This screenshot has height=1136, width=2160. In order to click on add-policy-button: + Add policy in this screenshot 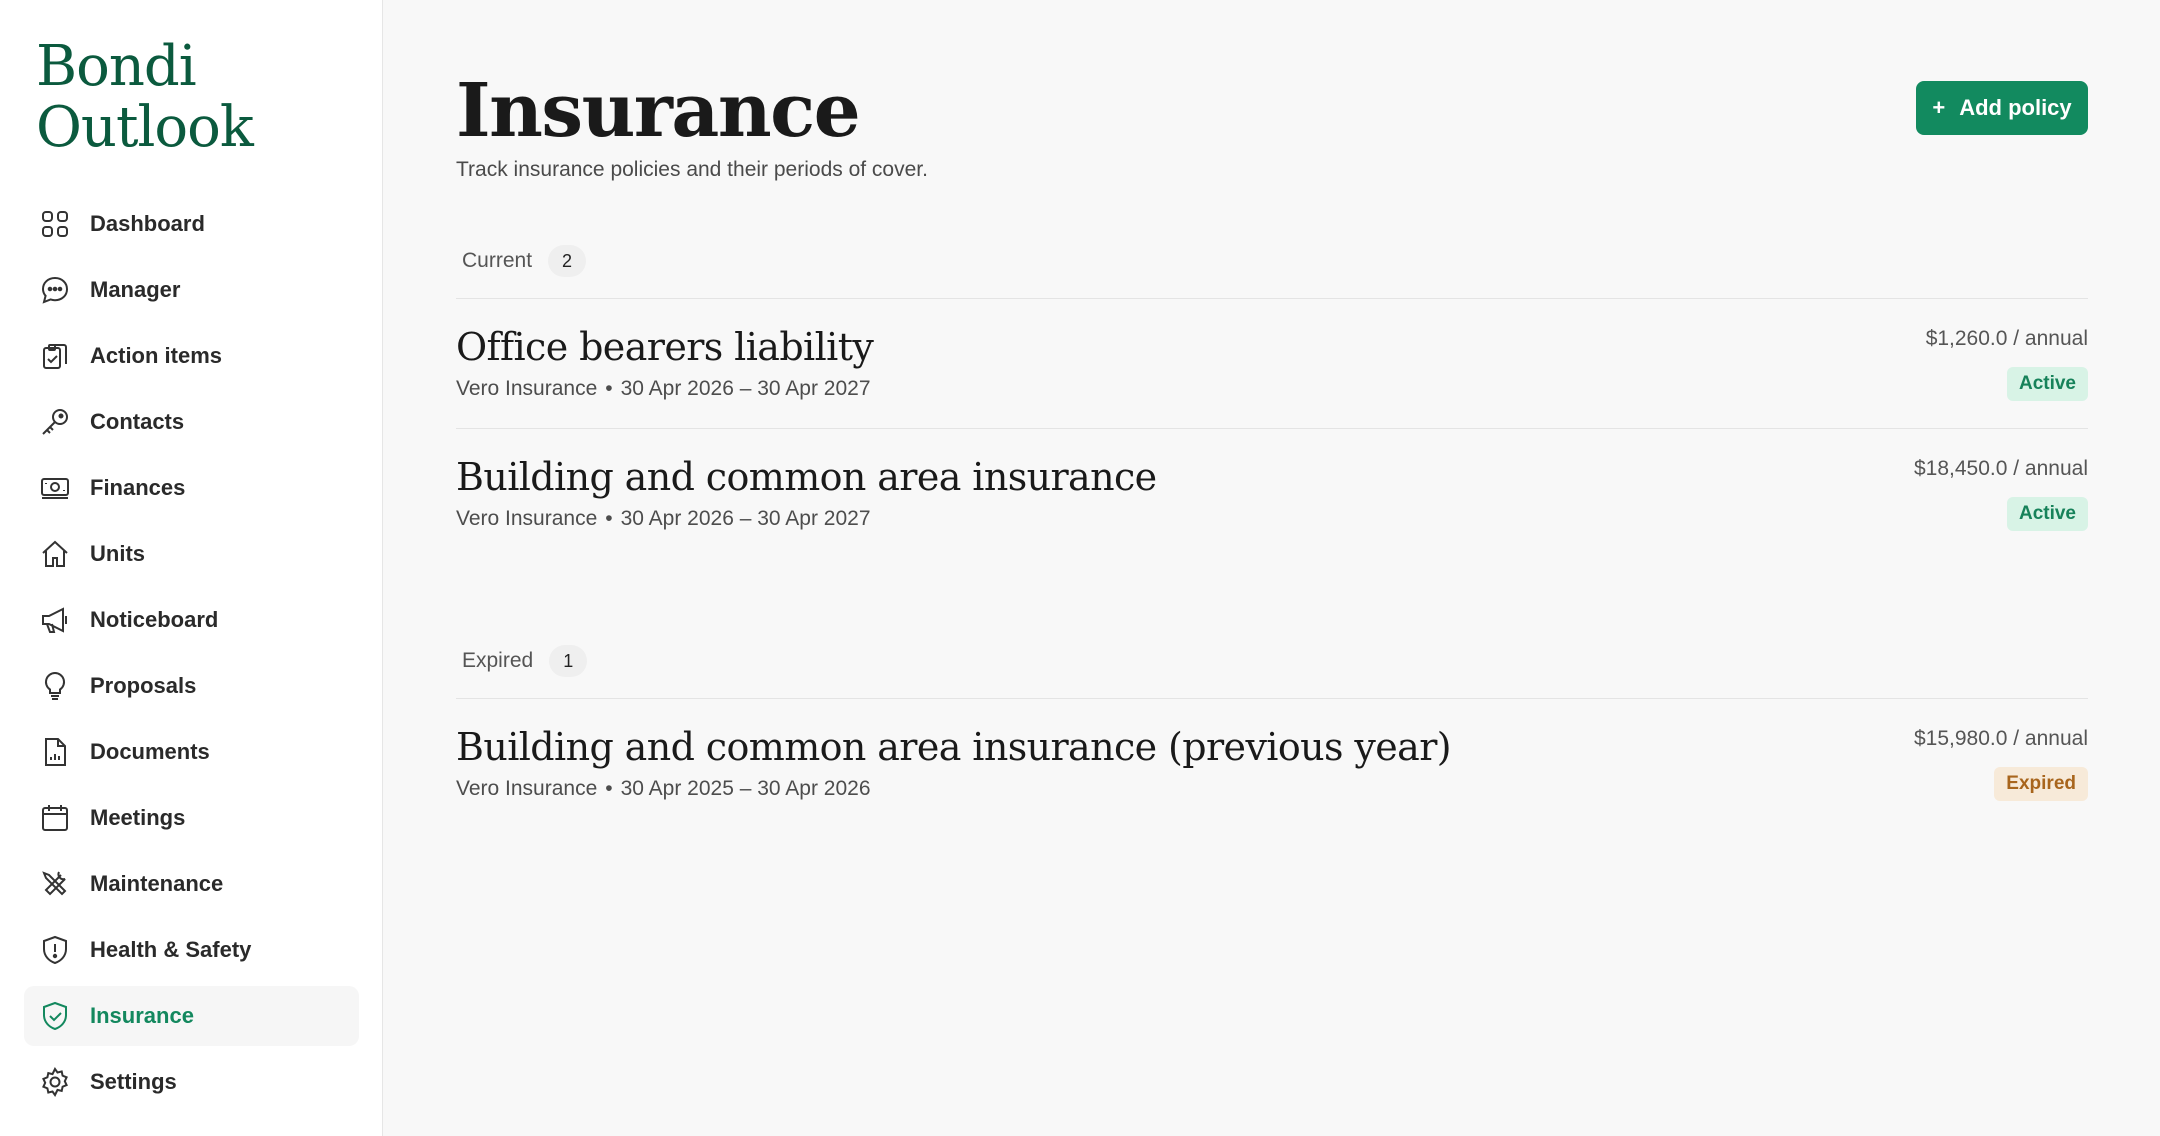, I will do `click(2002, 108)`.